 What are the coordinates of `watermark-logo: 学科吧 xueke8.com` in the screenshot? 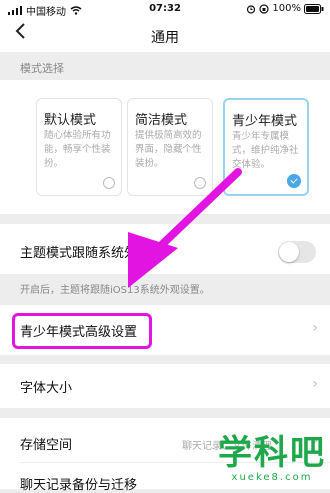 It's located at (272, 458).